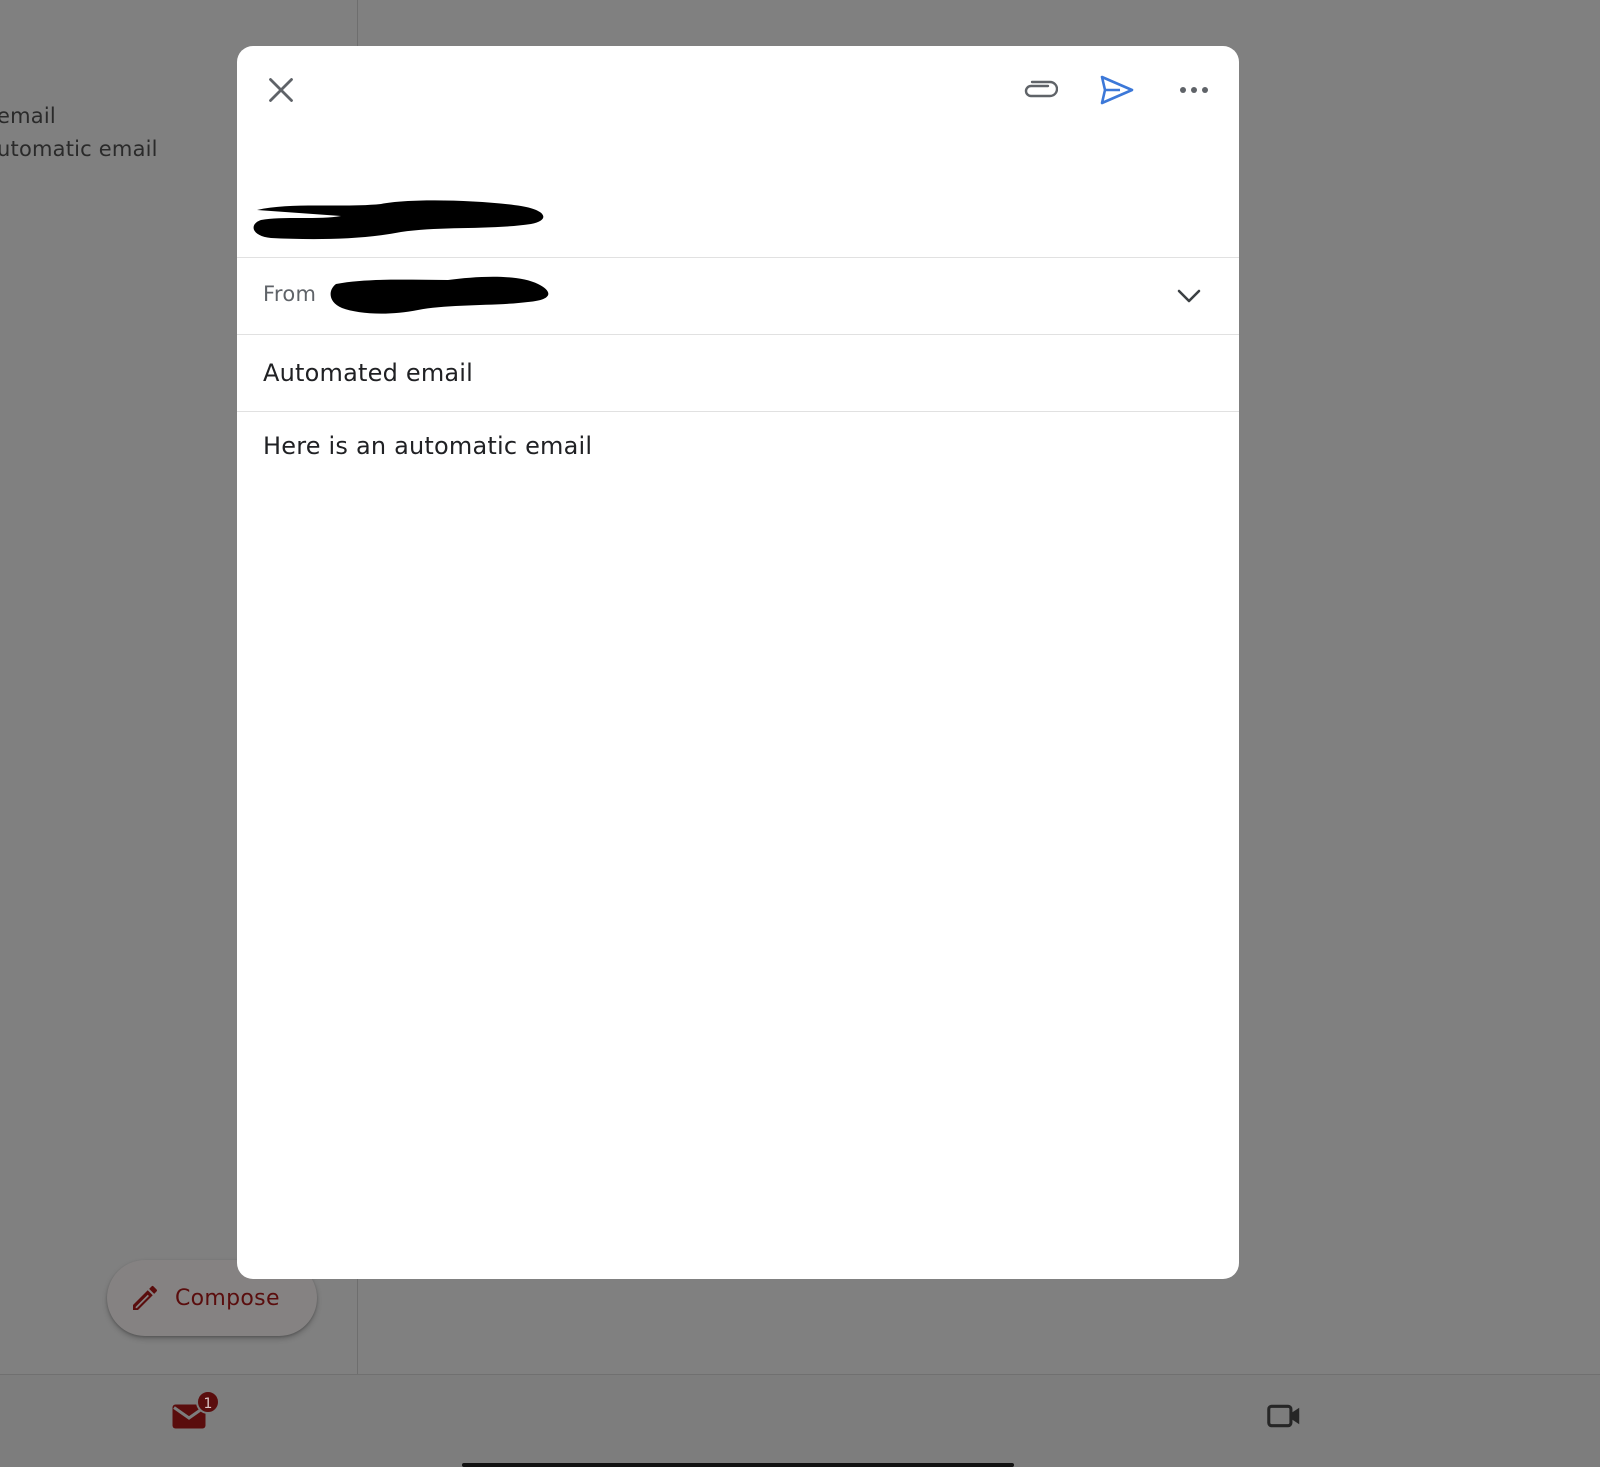 The height and width of the screenshot is (1467, 1600). I want to click on send-button, so click(1117, 90).